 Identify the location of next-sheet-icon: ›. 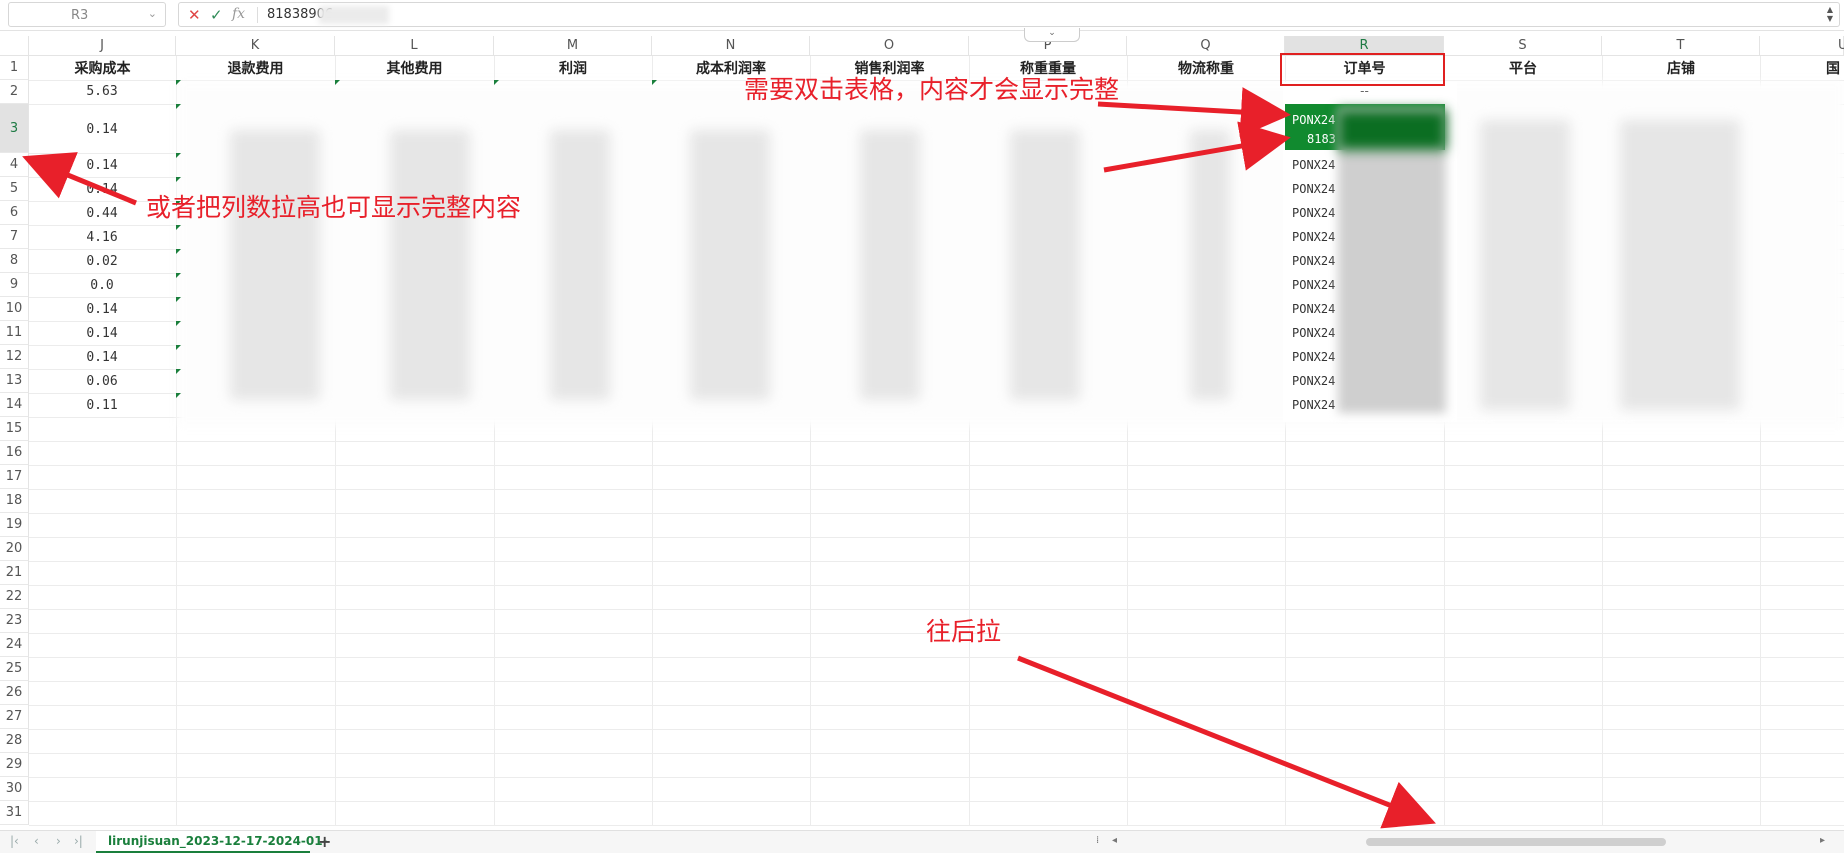
(58, 841).